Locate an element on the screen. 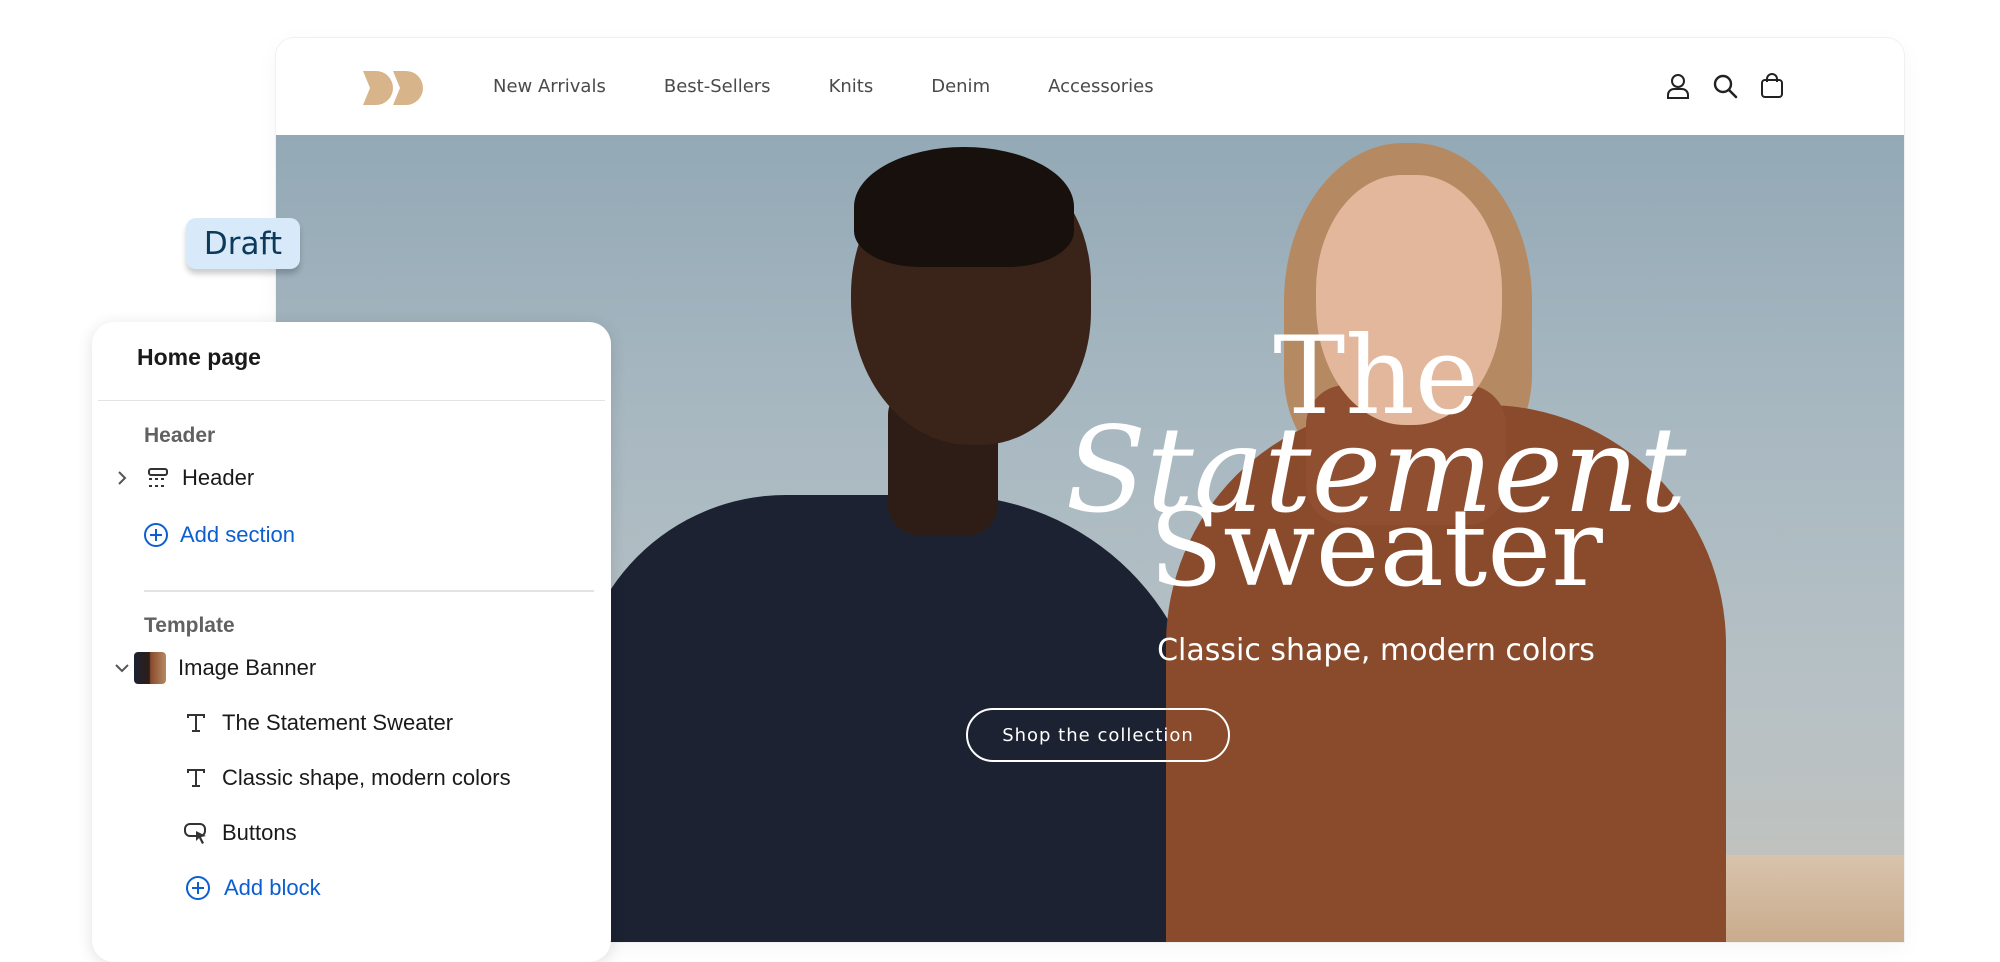  template-group-label: Template is located at coordinates (189, 625).